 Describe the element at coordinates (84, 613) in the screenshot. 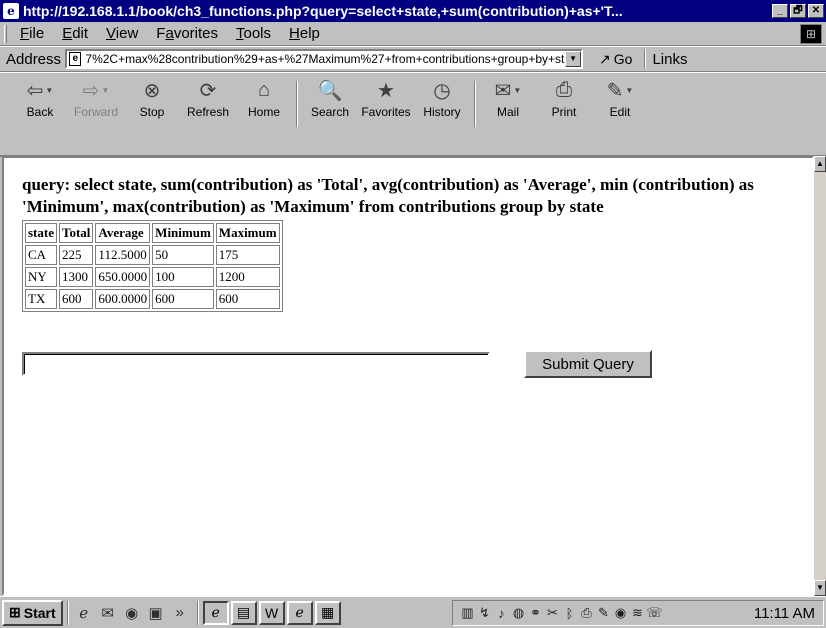

I see `ie-icon: ℯ` at that location.